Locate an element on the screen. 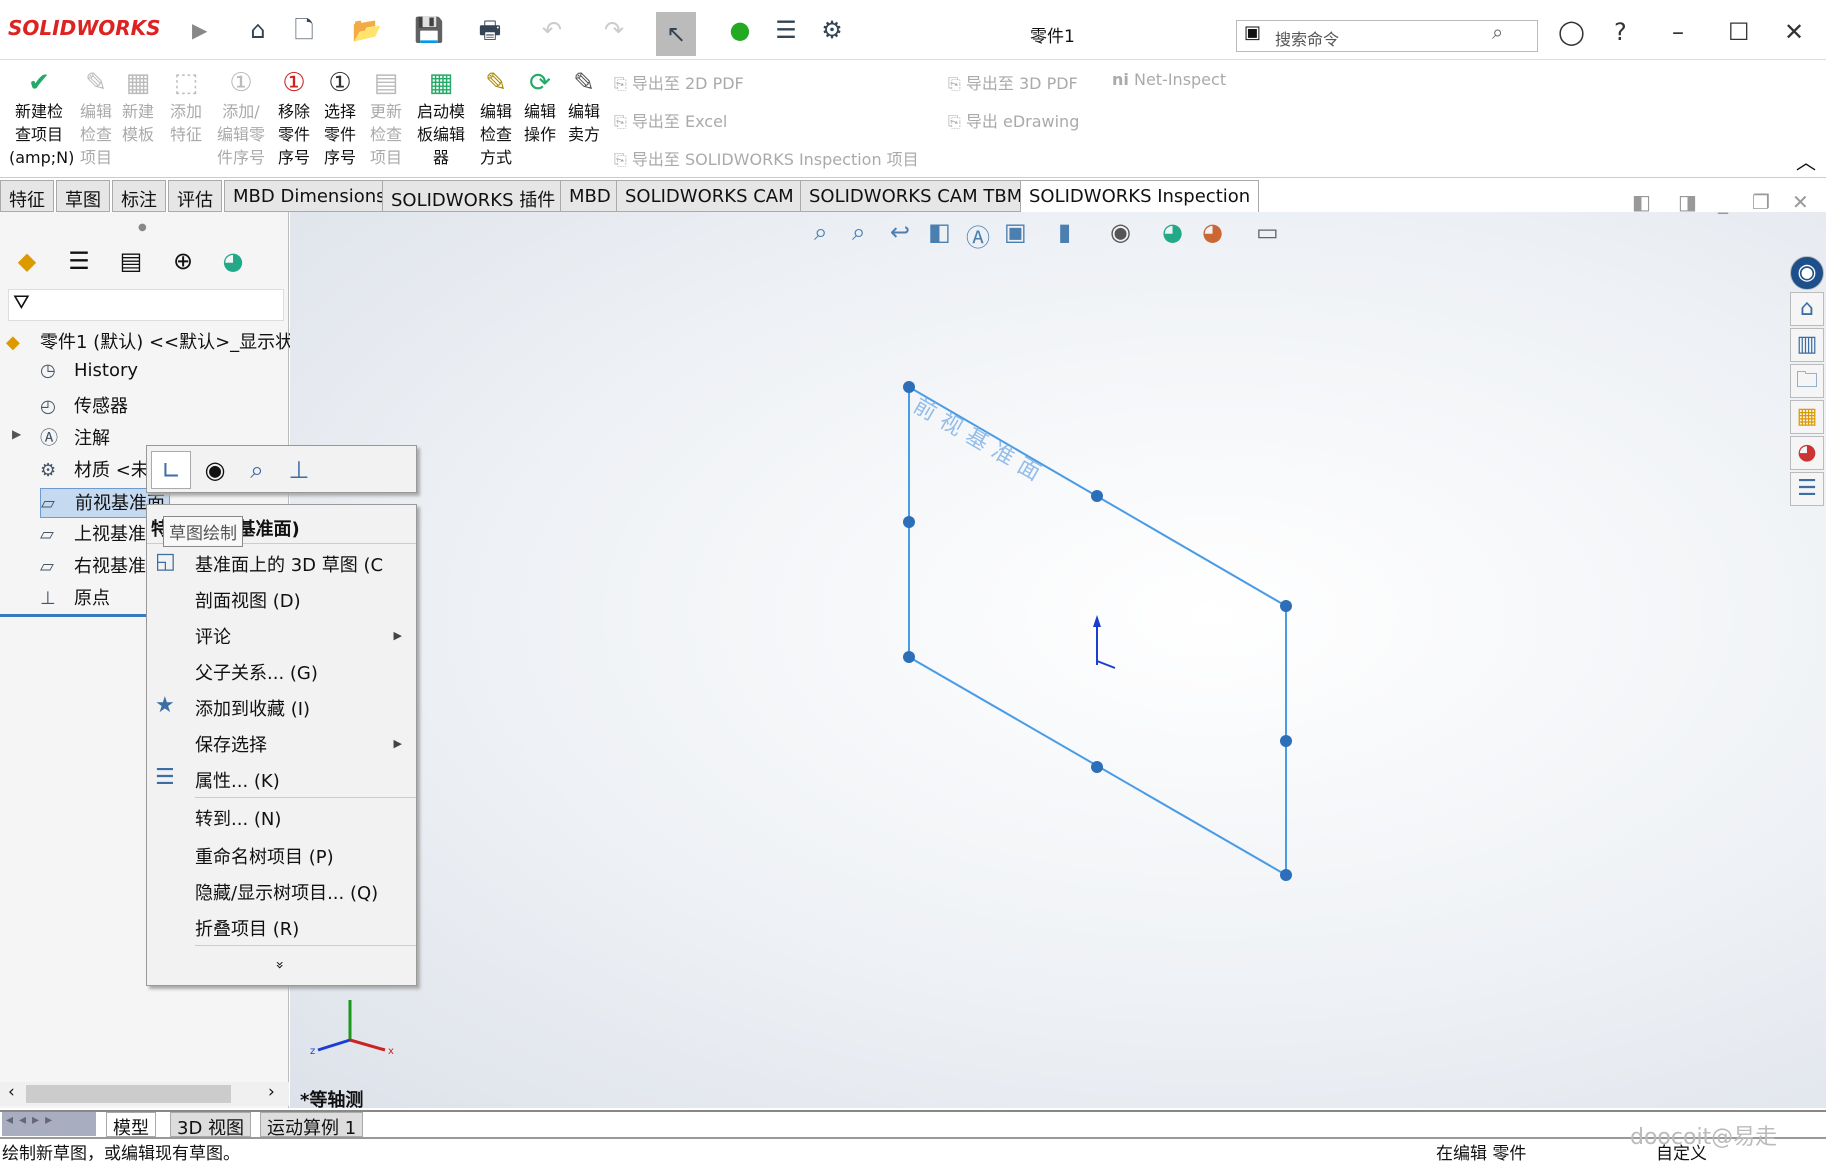 The height and width of the screenshot is (1164, 1826). menu-item-save-selection: 保存选择 is located at coordinates (231, 744).